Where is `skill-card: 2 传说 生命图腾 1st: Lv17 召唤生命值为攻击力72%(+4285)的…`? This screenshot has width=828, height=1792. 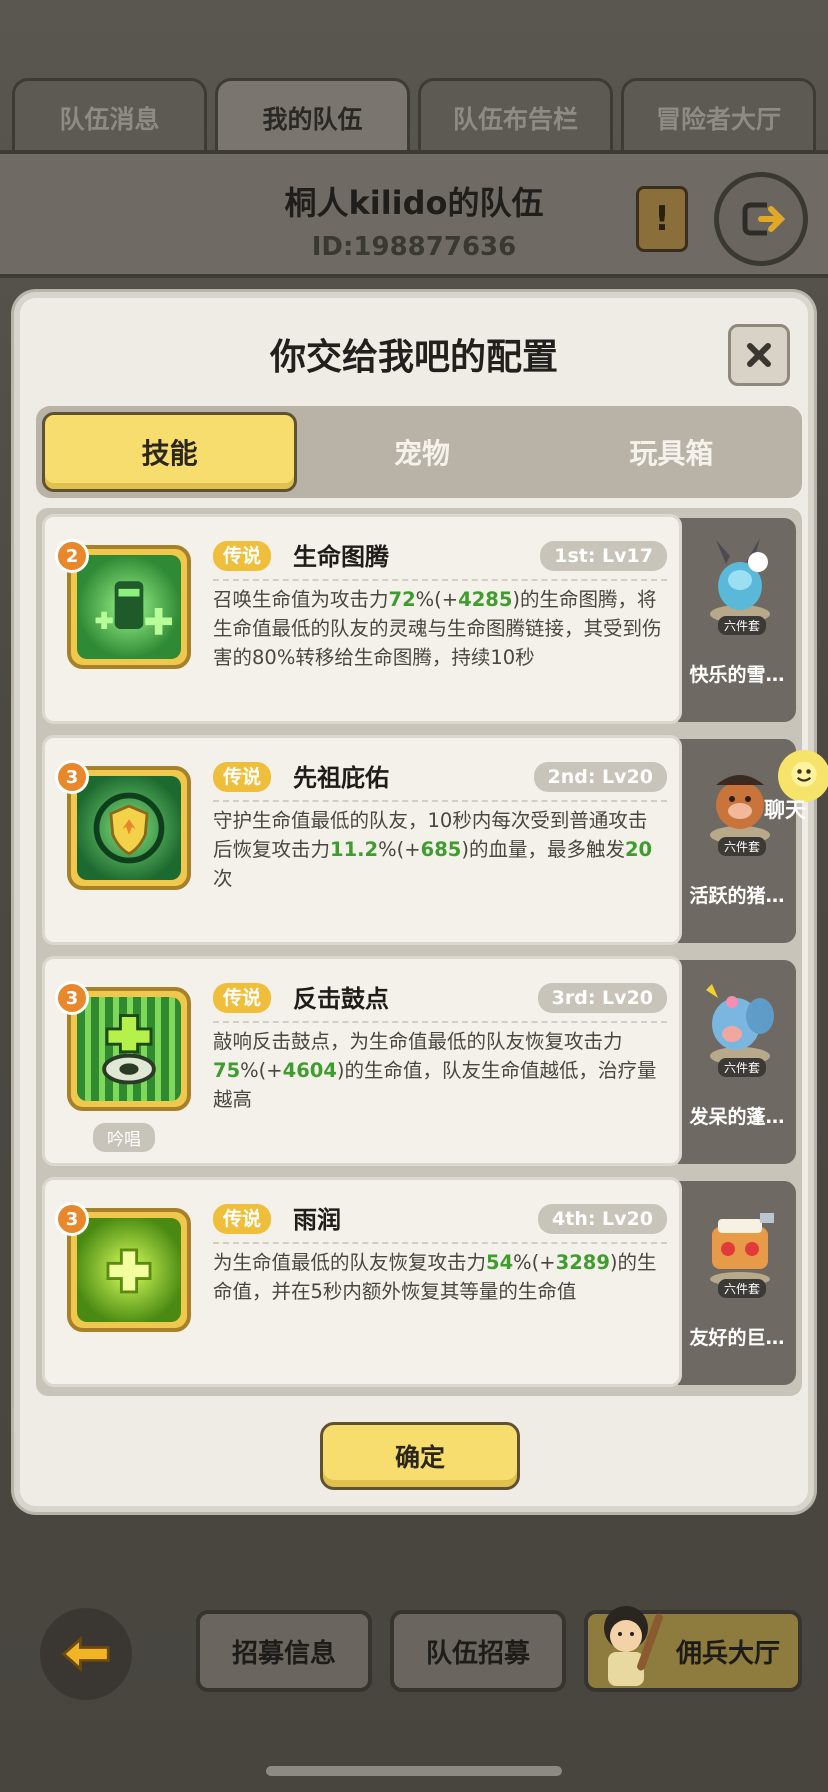
skill-card: 2 传说 生命图腾 1st: Lv17 召唤生命值为攻击力72%(+4285)的… is located at coordinates (362, 619).